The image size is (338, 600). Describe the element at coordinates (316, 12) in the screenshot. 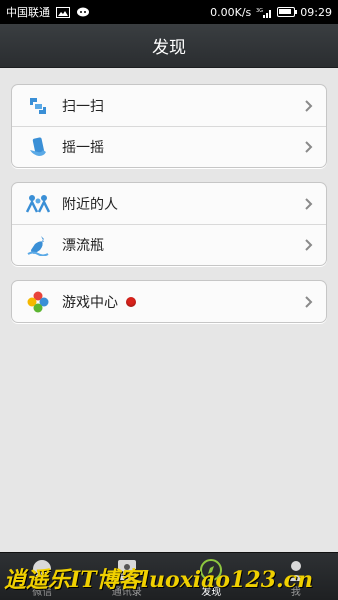

I see `clock: 09:29` at that location.